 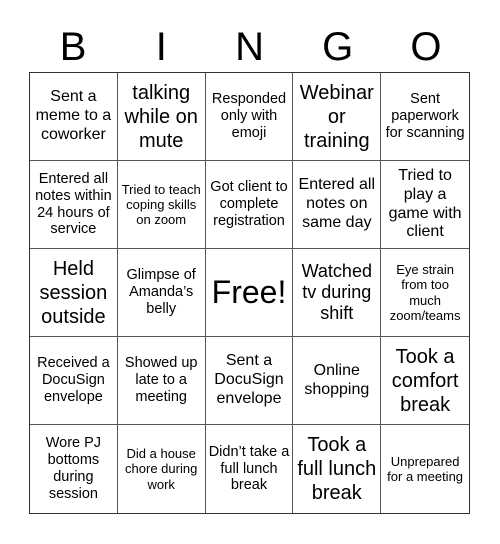 I want to click on bingo-cell: Webinar or training, so click(x=337, y=117).